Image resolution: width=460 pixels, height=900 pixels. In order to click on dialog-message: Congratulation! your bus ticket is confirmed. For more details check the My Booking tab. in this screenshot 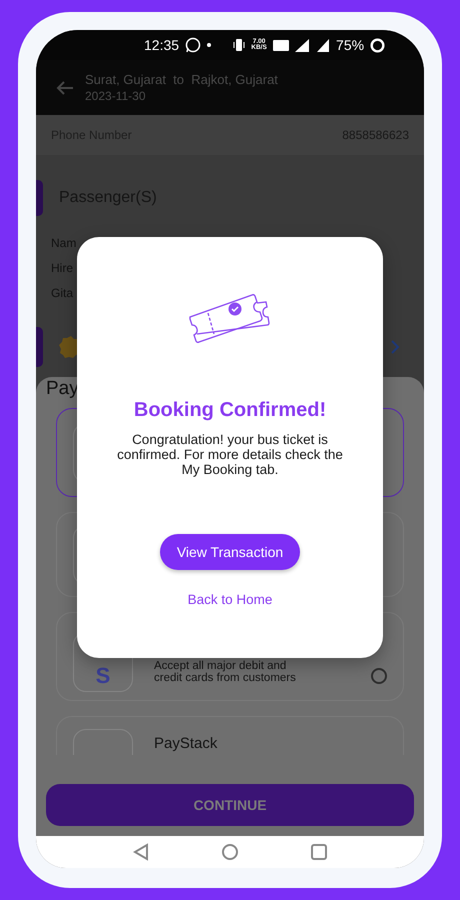, I will do `click(230, 454)`.